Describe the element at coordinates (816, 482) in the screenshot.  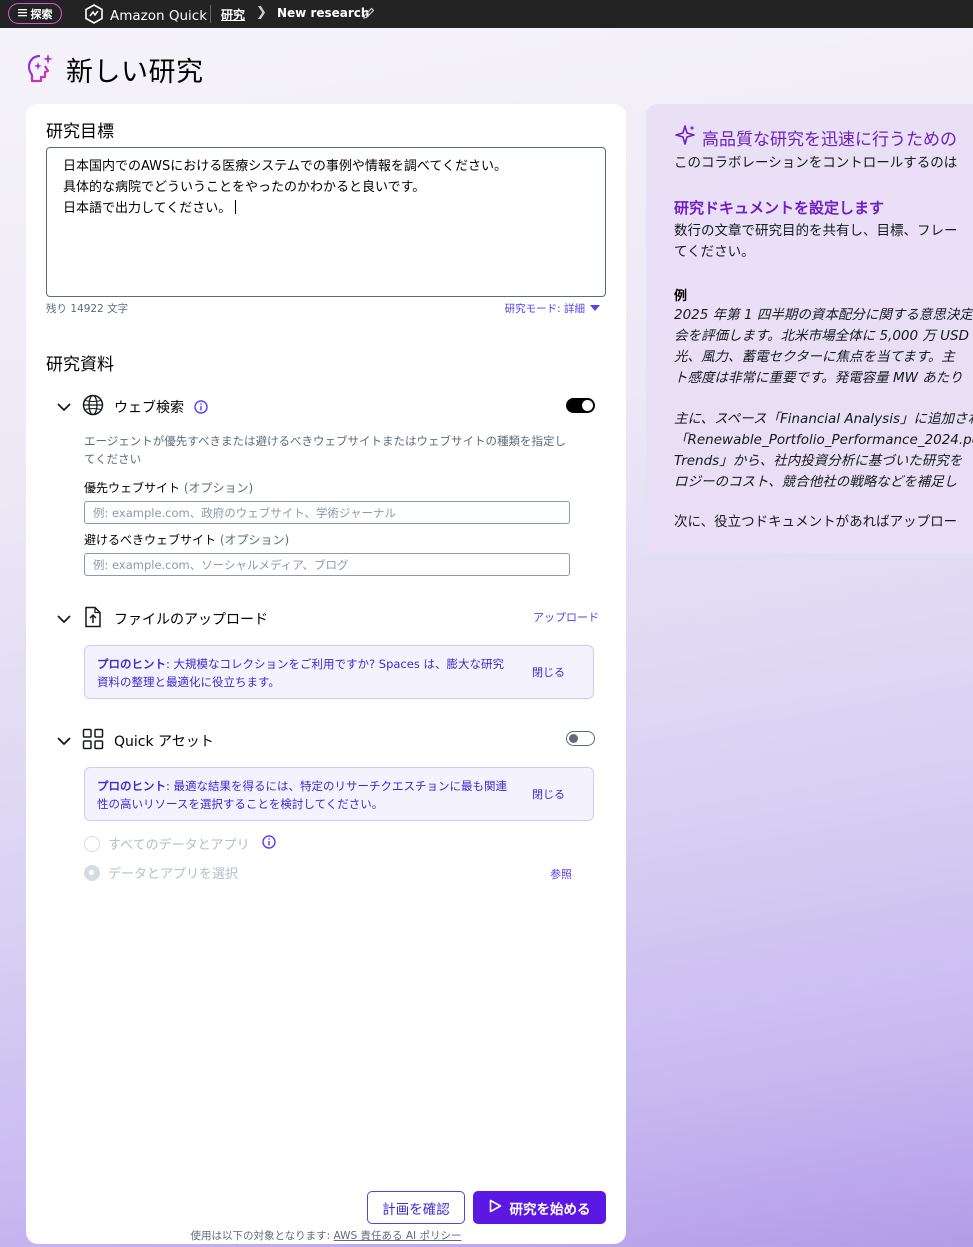
I see `example-line: ロジーのコスト、競合他社の戦略などを補足し` at that location.